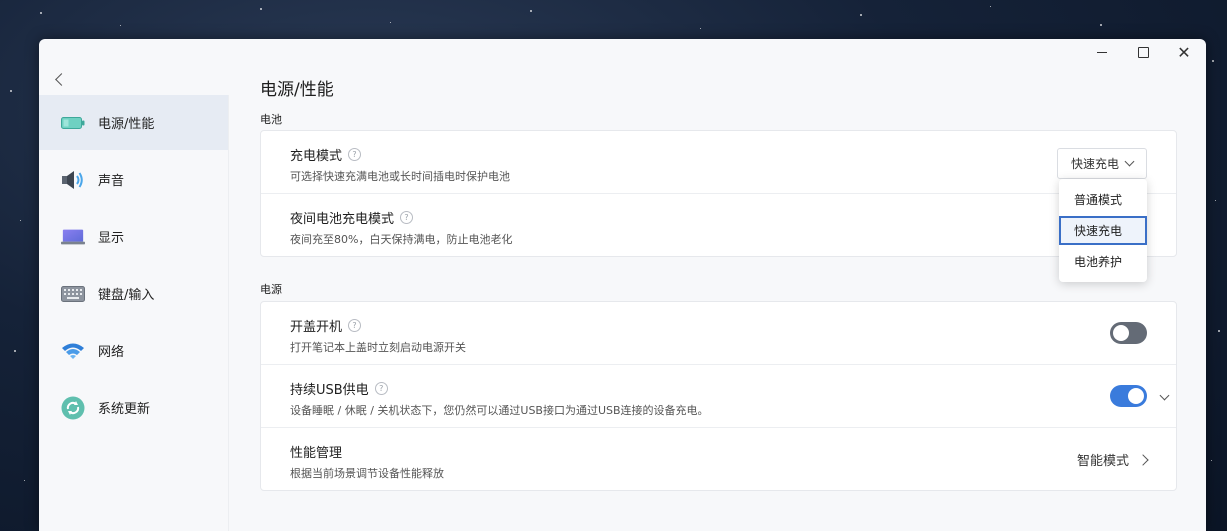 The height and width of the screenshot is (531, 1227). Describe the element at coordinates (342, 219) in the screenshot. I see `night-charge-title: 夜间电池充电模式` at that location.